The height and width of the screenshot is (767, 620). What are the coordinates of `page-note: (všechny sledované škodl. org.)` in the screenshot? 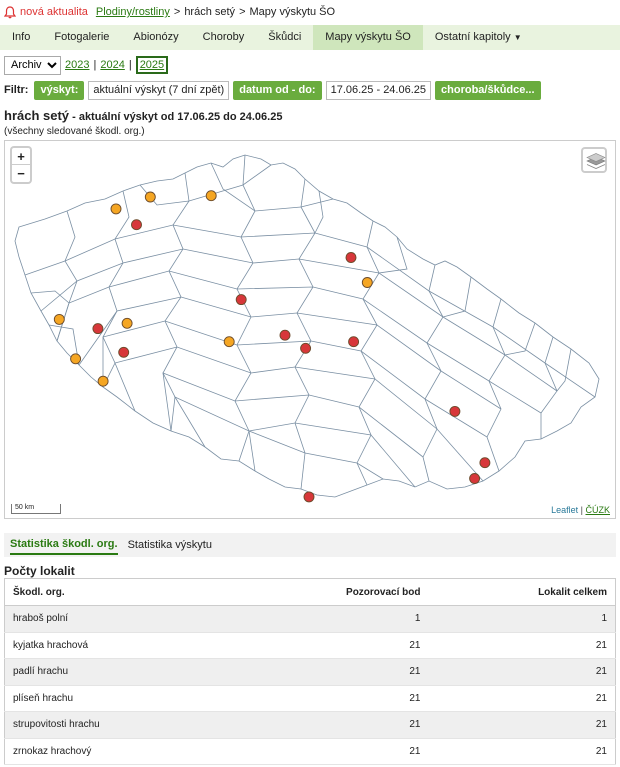 It's located at (74, 131).